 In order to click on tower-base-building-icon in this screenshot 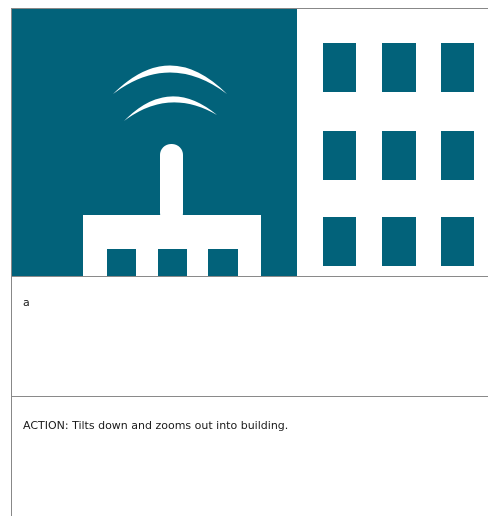, I will do `click(172, 245)`.